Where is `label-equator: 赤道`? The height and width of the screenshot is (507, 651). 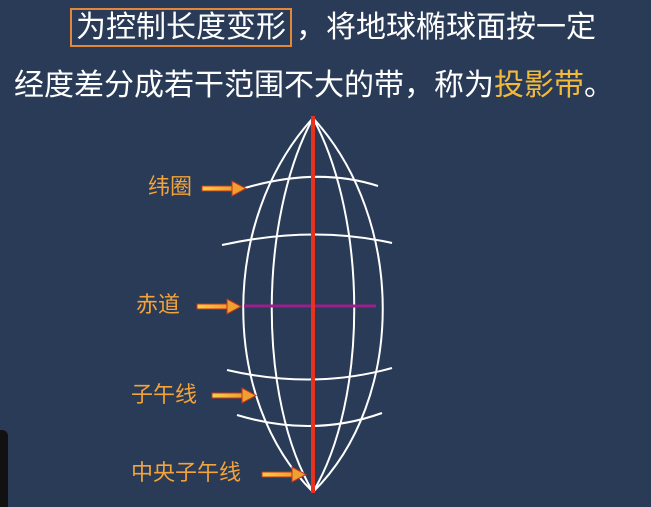
label-equator: 赤道 is located at coordinates (158, 305).